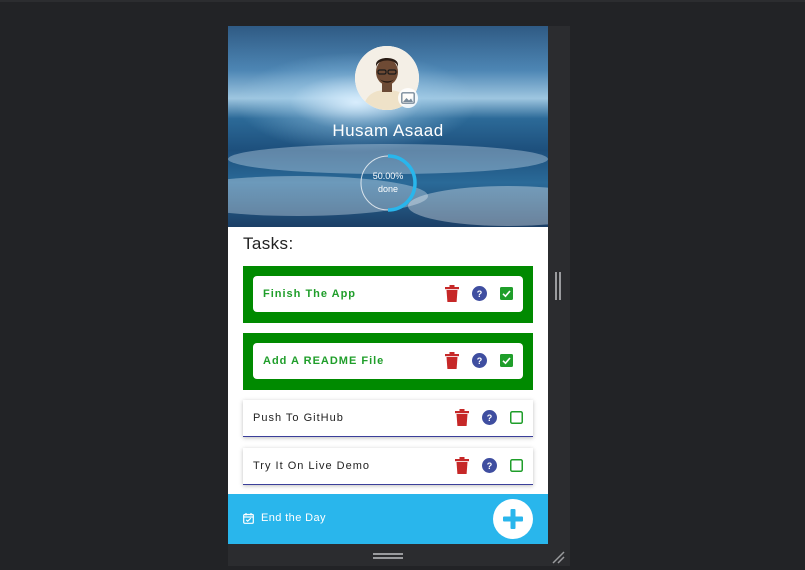 This screenshot has width=805, height=570. I want to click on image-icon, so click(408, 98).